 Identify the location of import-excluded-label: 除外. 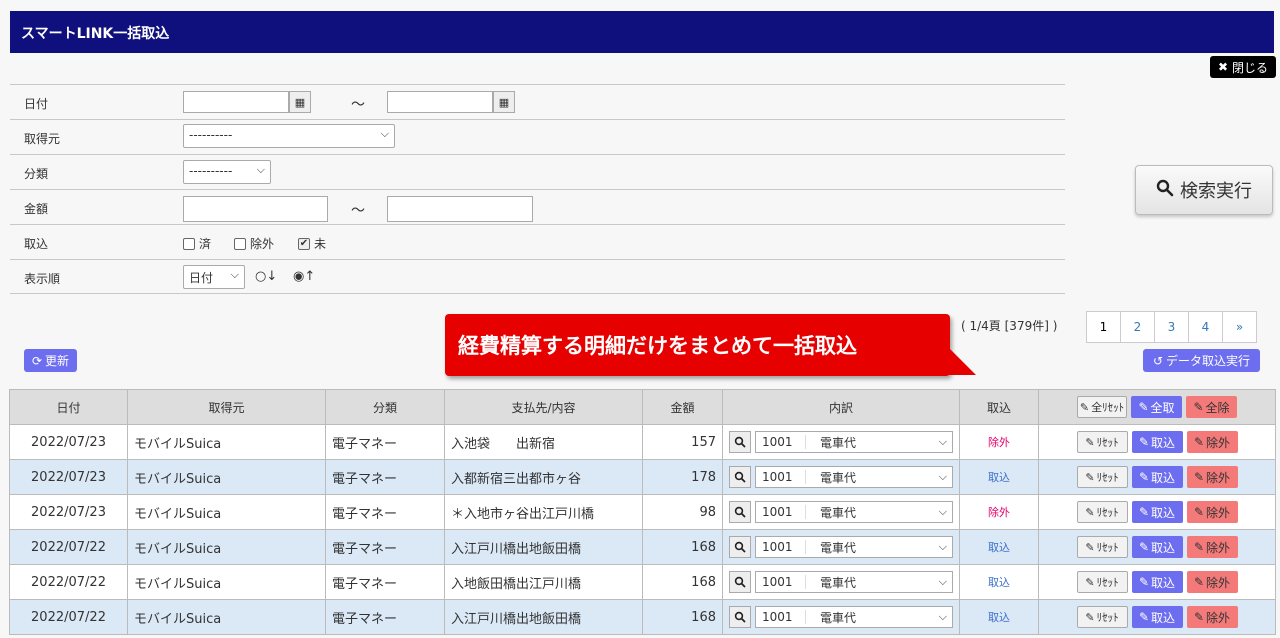
(262, 244).